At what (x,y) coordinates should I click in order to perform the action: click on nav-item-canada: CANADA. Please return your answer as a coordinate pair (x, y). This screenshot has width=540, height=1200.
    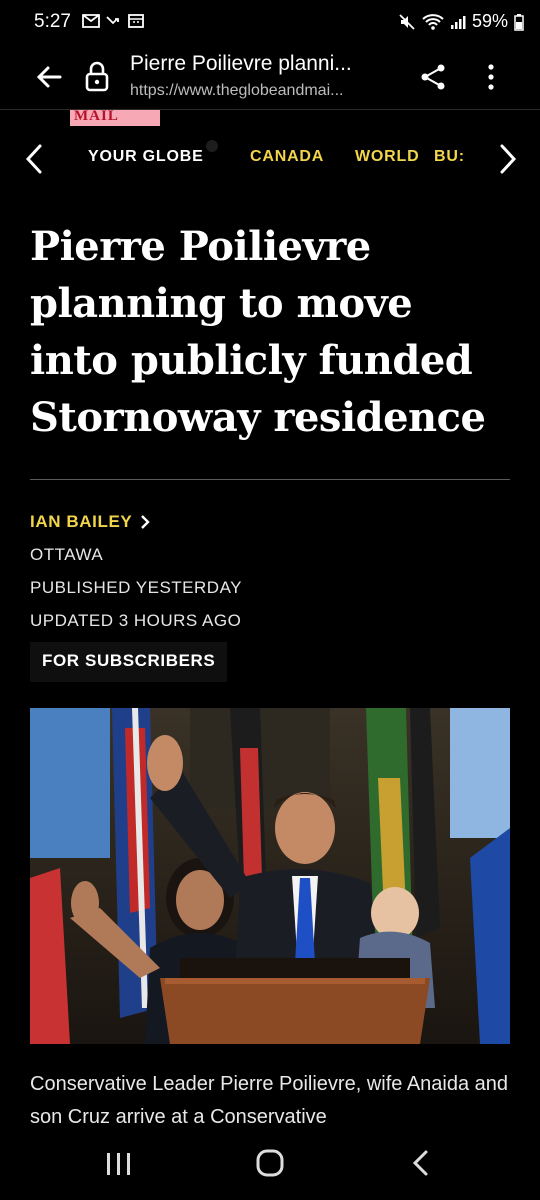
    Looking at the image, I should click on (287, 157).